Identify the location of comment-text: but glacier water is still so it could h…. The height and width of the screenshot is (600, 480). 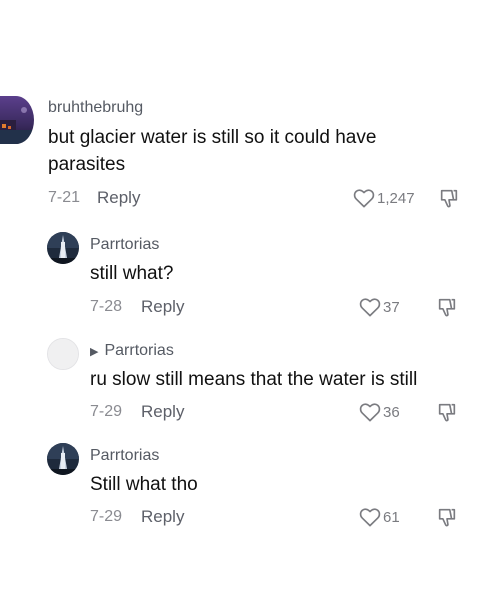
(212, 151).